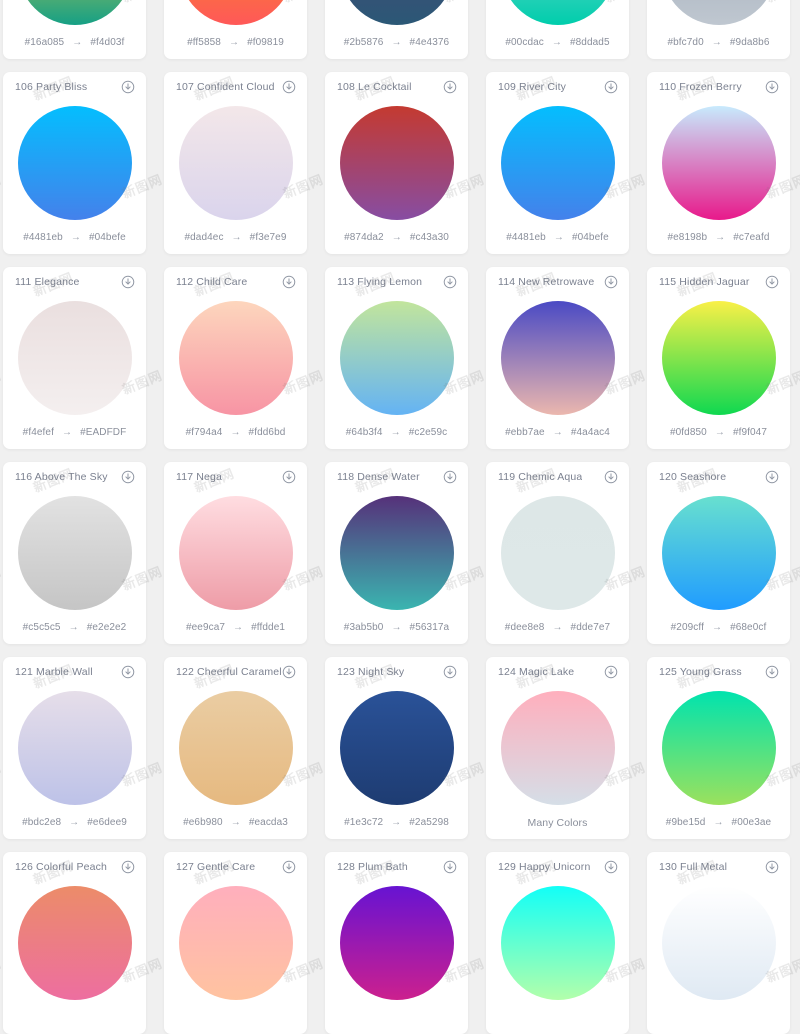  I want to click on palette-card: 129 Happy Unicorn, so click(557, 943).